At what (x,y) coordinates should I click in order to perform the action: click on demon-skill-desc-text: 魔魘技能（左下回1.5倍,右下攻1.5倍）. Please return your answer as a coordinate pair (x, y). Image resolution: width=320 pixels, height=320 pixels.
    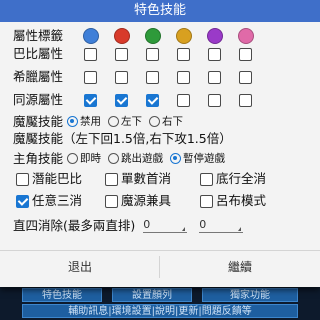
    Looking at the image, I should click on (122, 138).